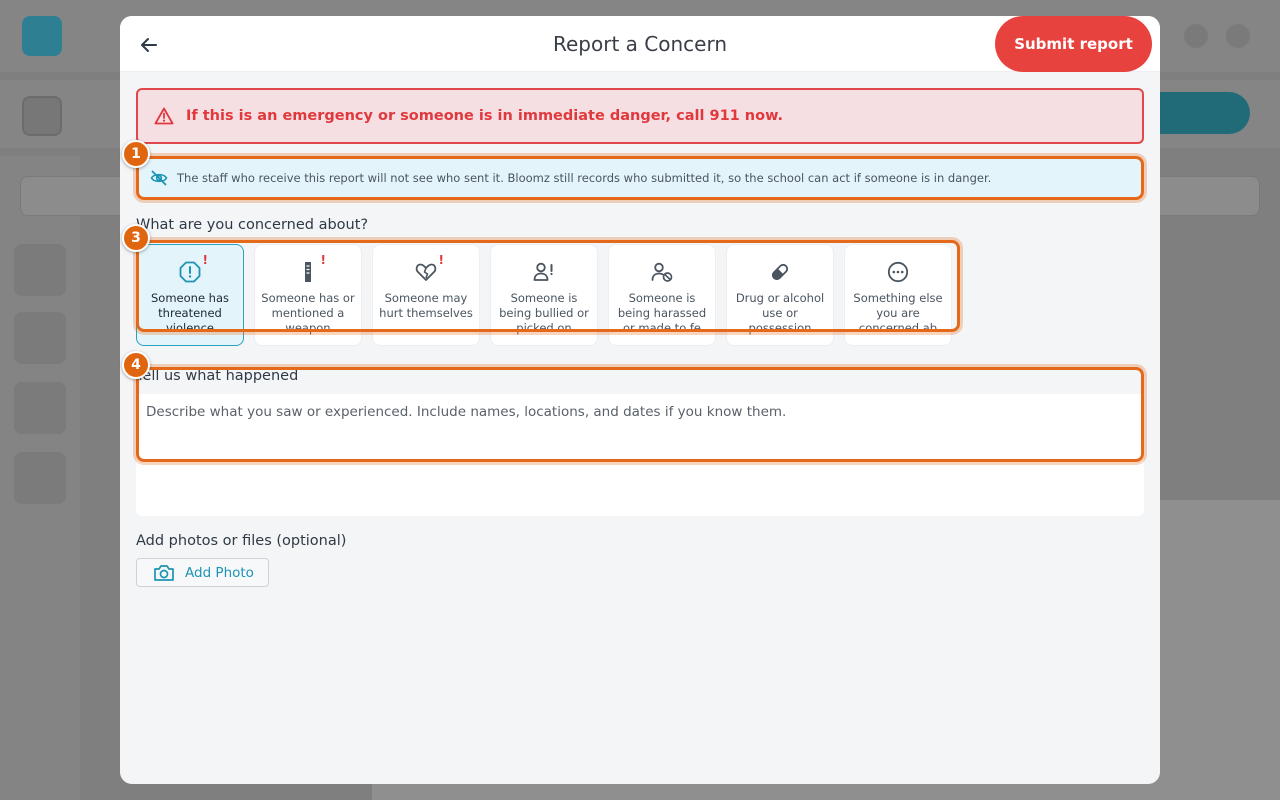  I want to click on category-label: Someone is being harassed or made to fe, so click(662, 313).